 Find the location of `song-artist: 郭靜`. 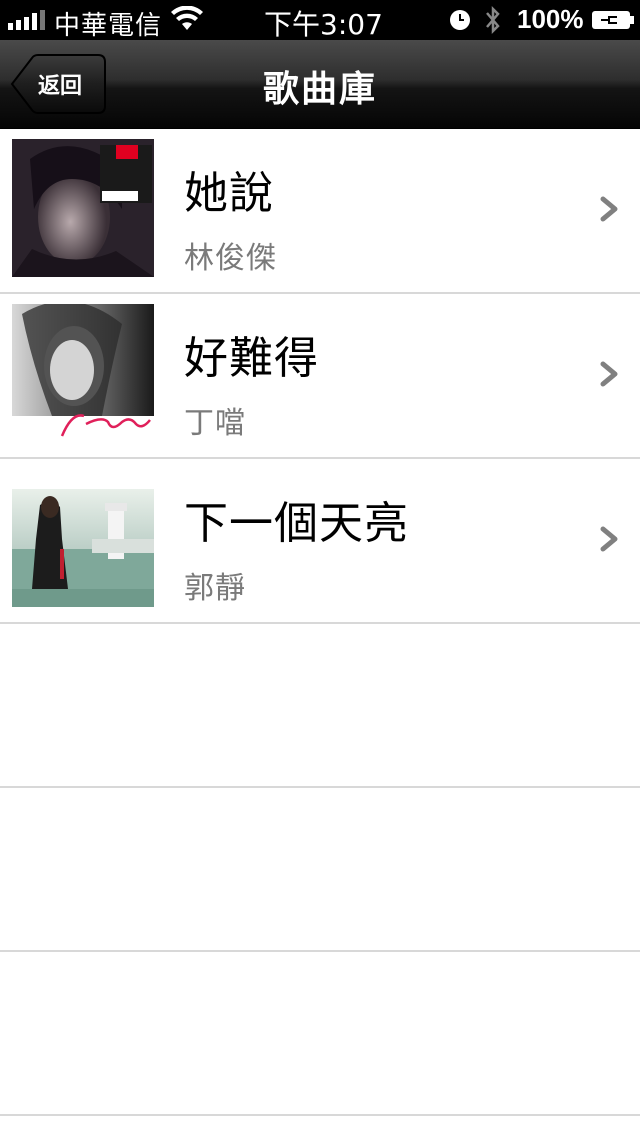

song-artist: 郭靜 is located at coordinates (215, 588).